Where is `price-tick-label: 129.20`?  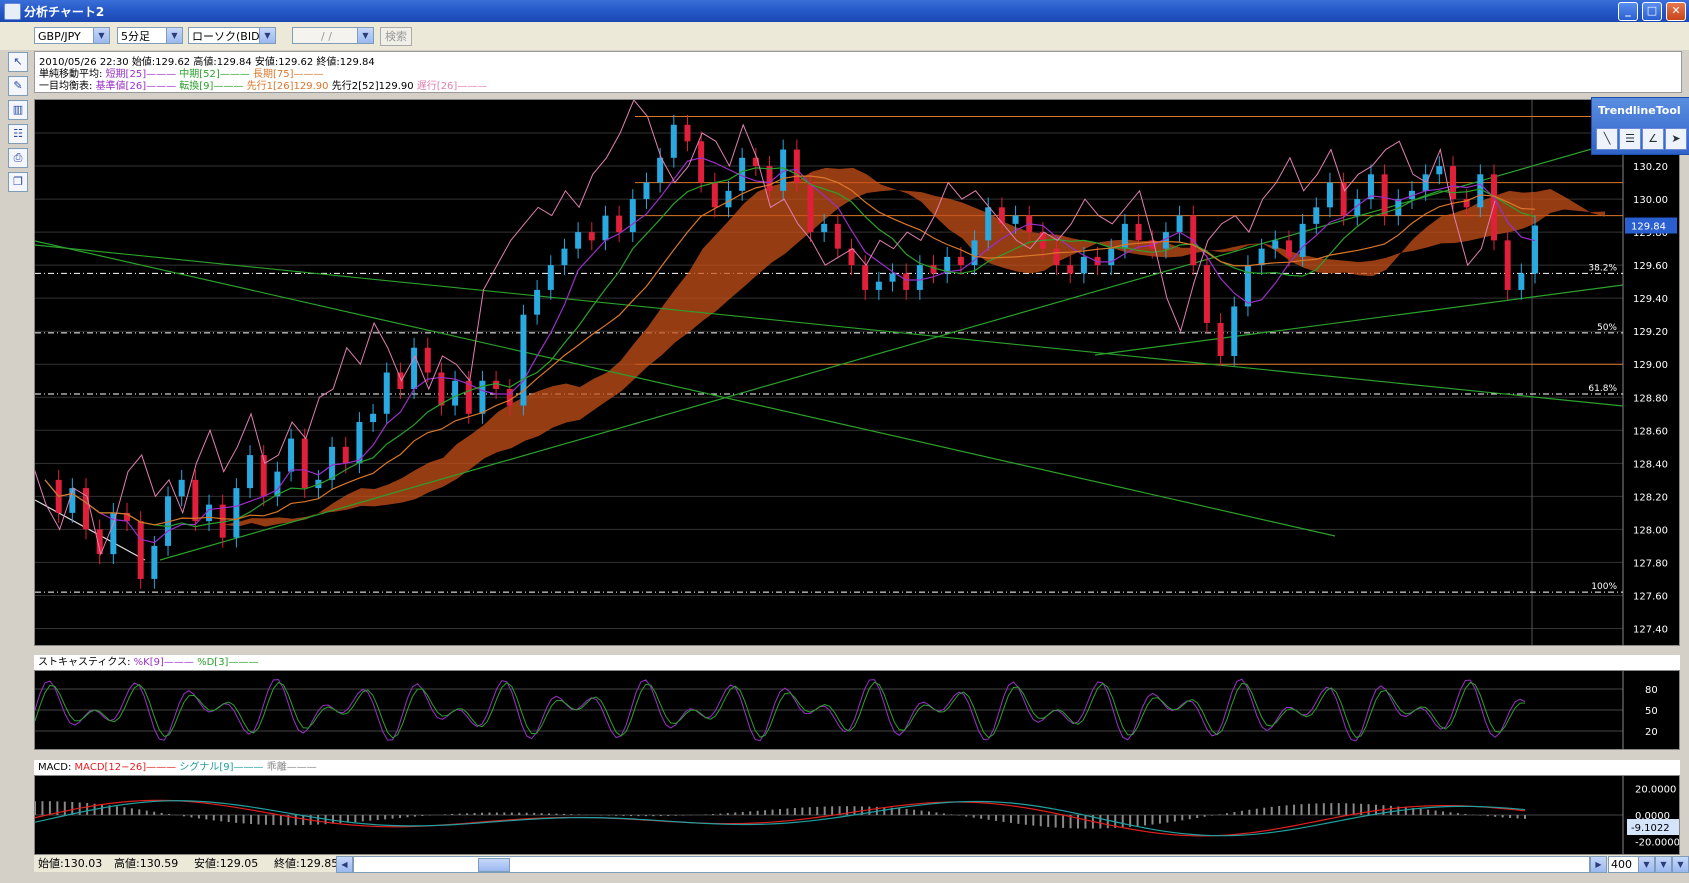
price-tick-label: 129.20 is located at coordinates (1650, 332).